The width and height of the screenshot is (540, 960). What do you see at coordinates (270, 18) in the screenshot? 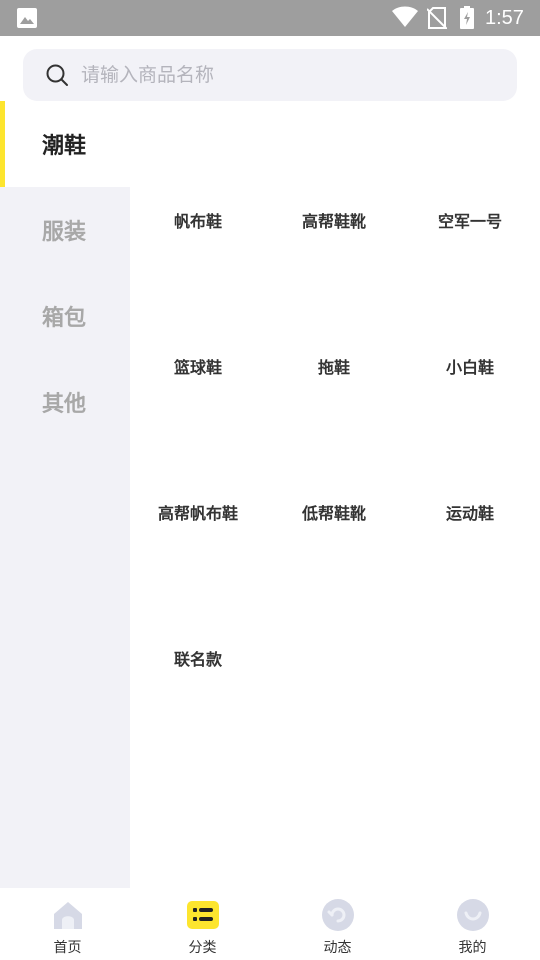
I see `status-bar: 1:57` at bounding box center [270, 18].